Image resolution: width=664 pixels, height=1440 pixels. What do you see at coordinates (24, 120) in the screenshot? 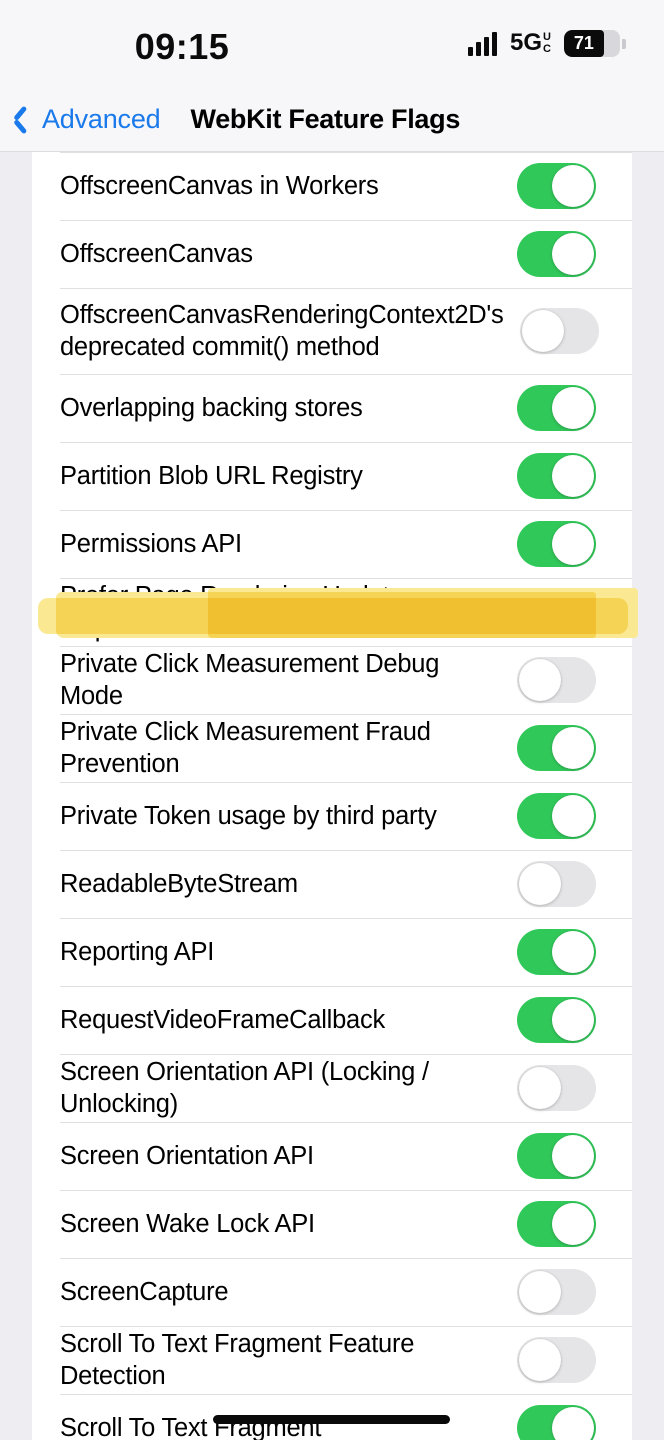
I see `chevron-left-icon` at bounding box center [24, 120].